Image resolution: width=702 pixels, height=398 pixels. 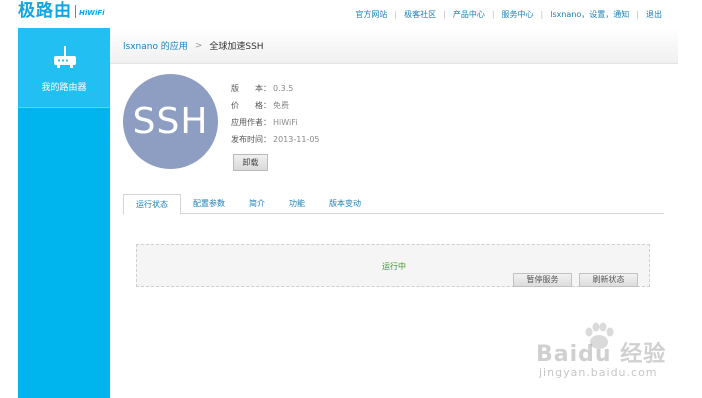 What do you see at coordinates (64, 213) in the screenshot?
I see `sidebar: 我的路由器` at bounding box center [64, 213].